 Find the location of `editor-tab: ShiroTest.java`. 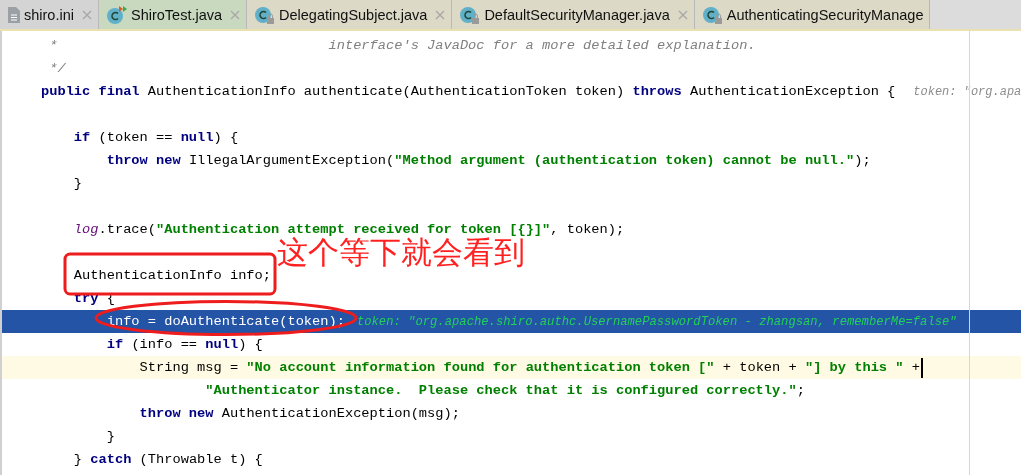

editor-tab: ShiroTest.java is located at coordinates (173, 14).